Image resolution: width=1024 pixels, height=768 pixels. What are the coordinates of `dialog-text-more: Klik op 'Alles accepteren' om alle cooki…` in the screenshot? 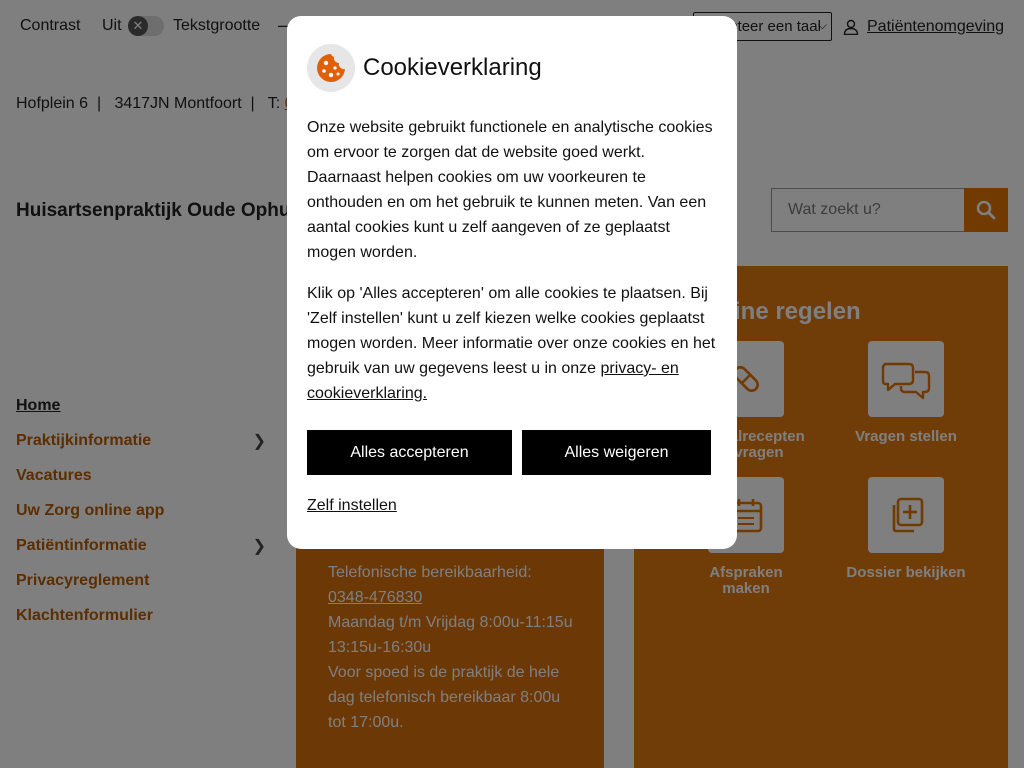 It's located at (514, 343).